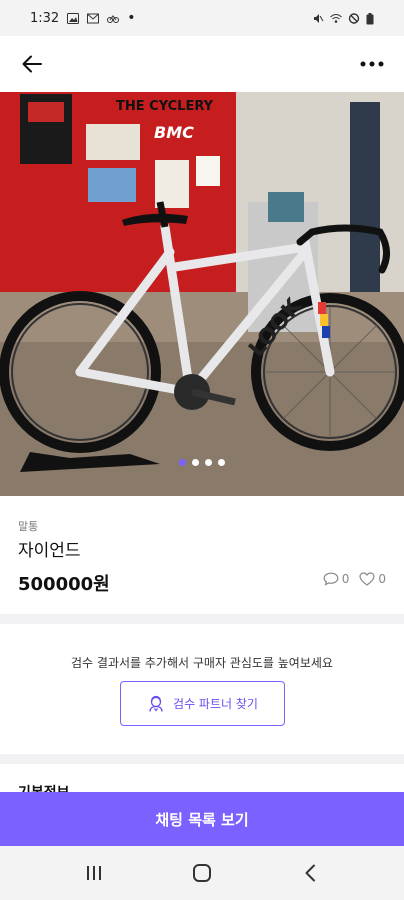  Describe the element at coordinates (64, 584) in the screenshot. I see `product-price: 500000원` at that location.